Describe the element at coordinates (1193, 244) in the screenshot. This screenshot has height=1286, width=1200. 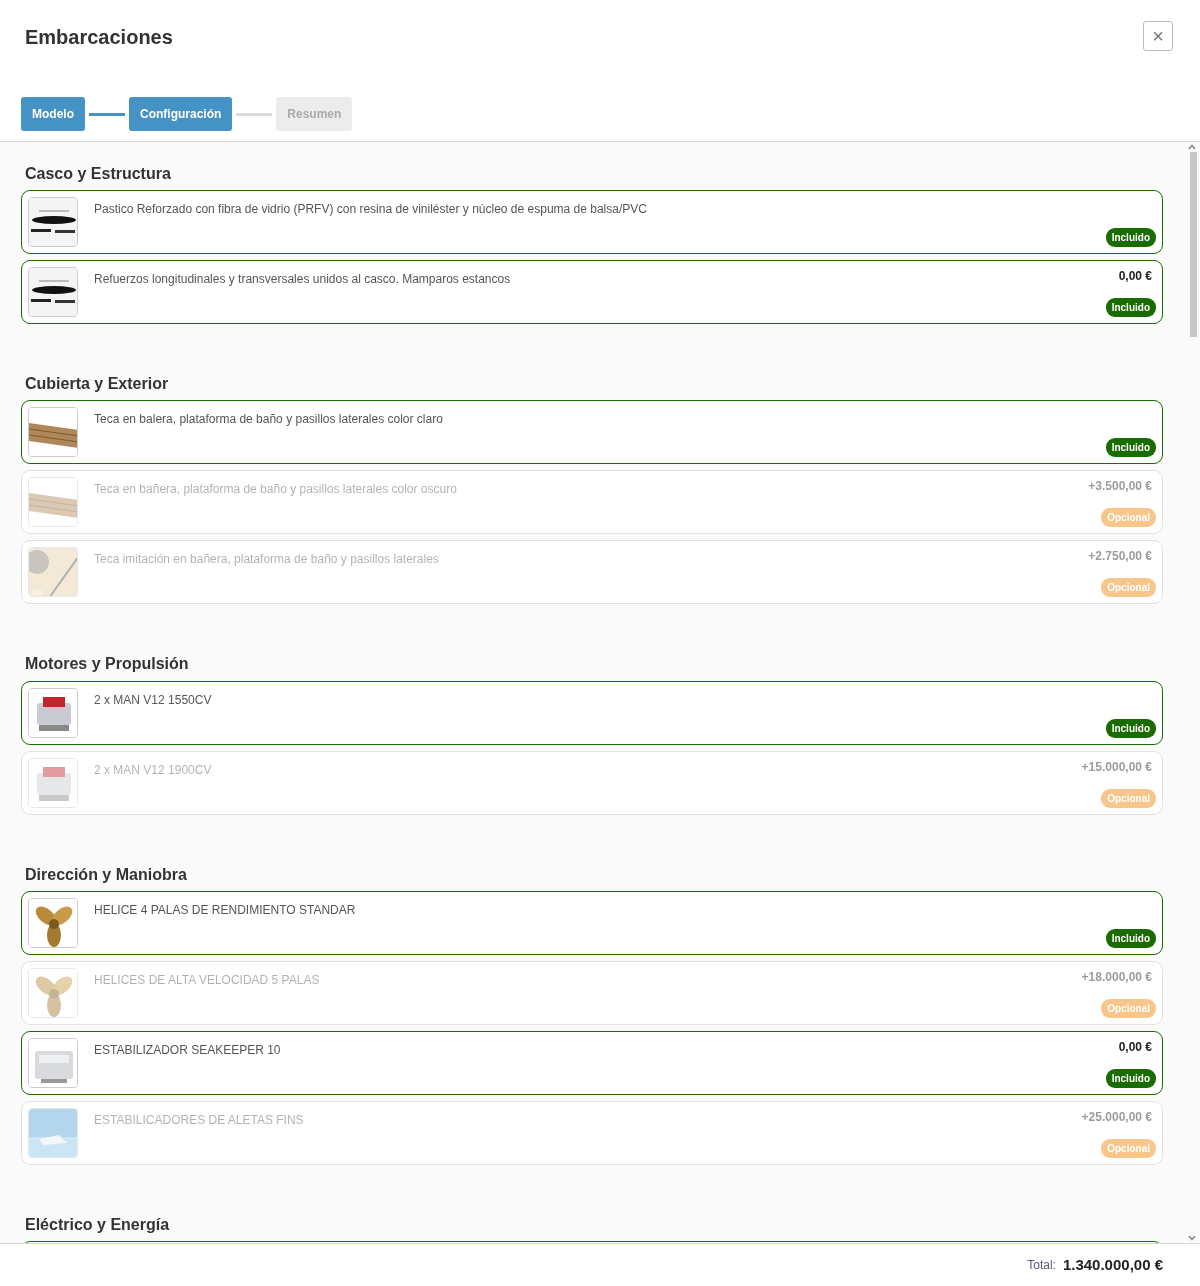
I see `scrollbar-thumb` at that location.